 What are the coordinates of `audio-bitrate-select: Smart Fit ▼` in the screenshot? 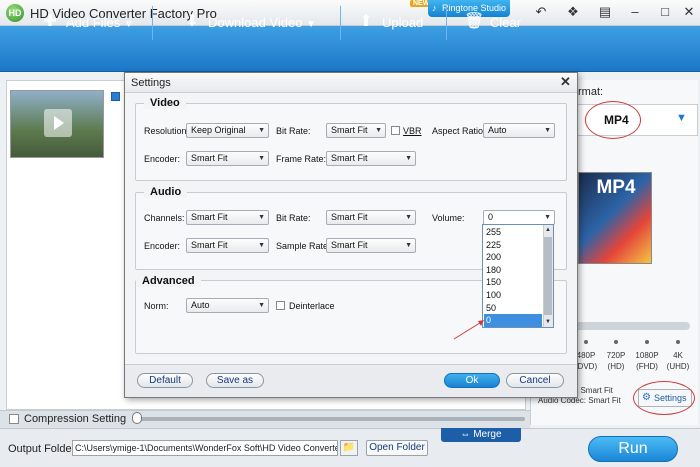 It's located at (371, 217).